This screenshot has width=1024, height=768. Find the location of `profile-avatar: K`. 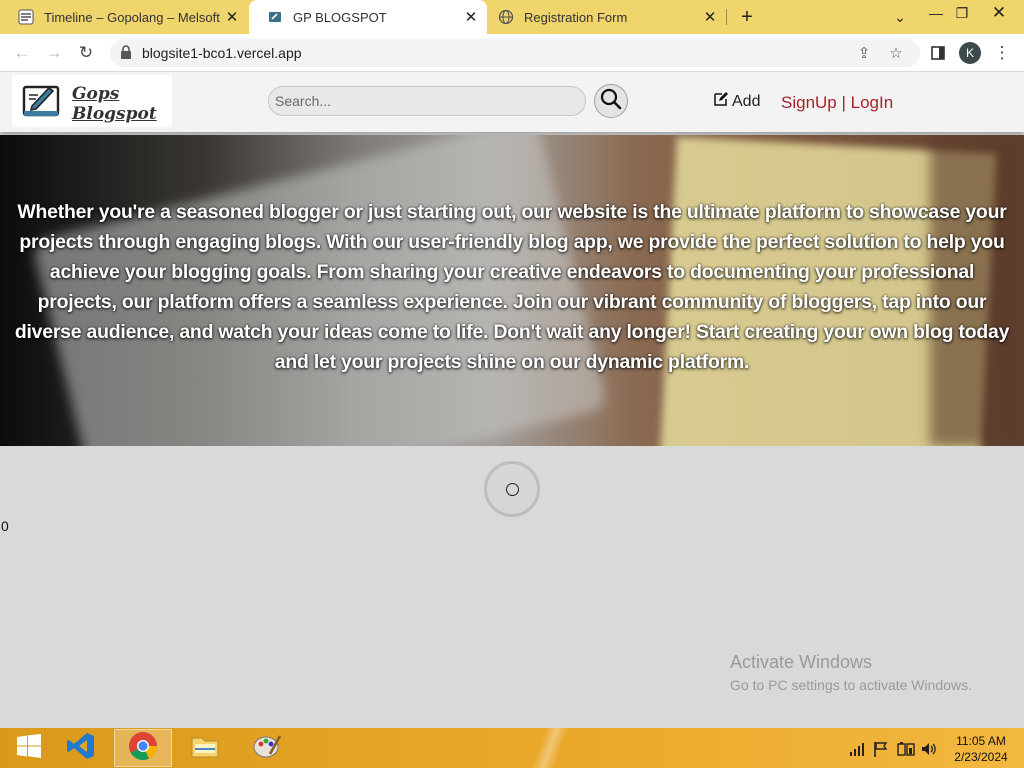

profile-avatar: K is located at coordinates (970, 53).